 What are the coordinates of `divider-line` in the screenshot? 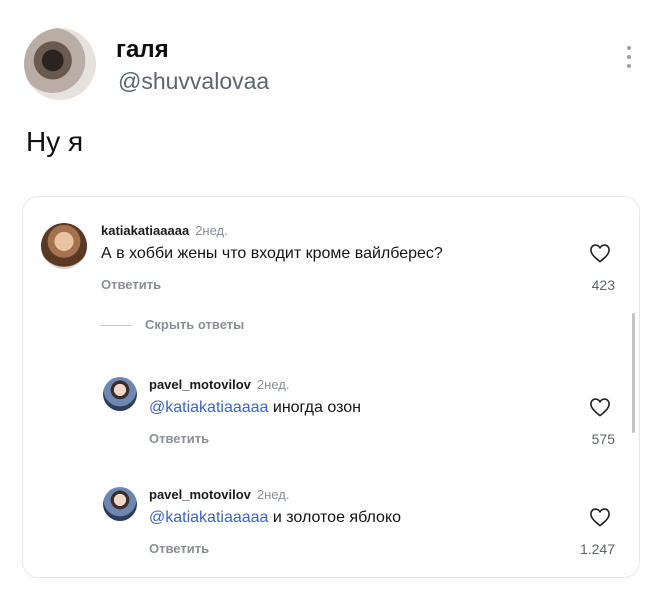 It's located at (116, 326).